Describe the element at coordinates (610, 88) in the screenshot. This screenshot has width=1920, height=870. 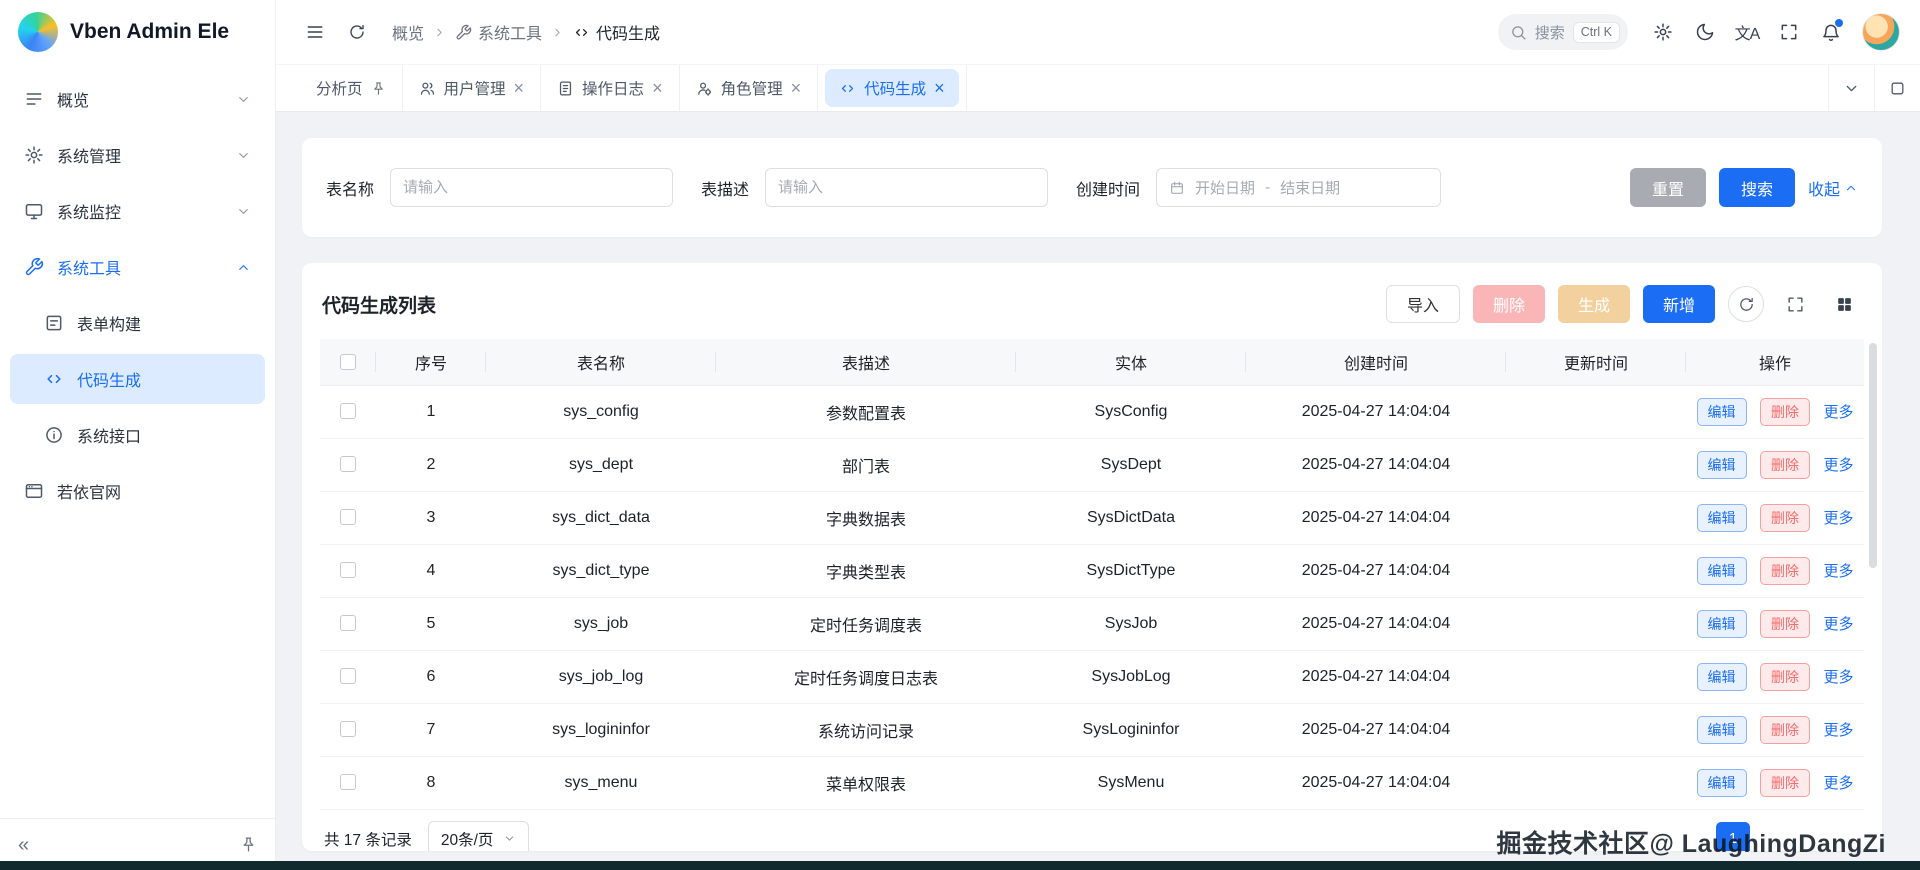
I see `tab-operation-log: 操作日志 ×` at that location.